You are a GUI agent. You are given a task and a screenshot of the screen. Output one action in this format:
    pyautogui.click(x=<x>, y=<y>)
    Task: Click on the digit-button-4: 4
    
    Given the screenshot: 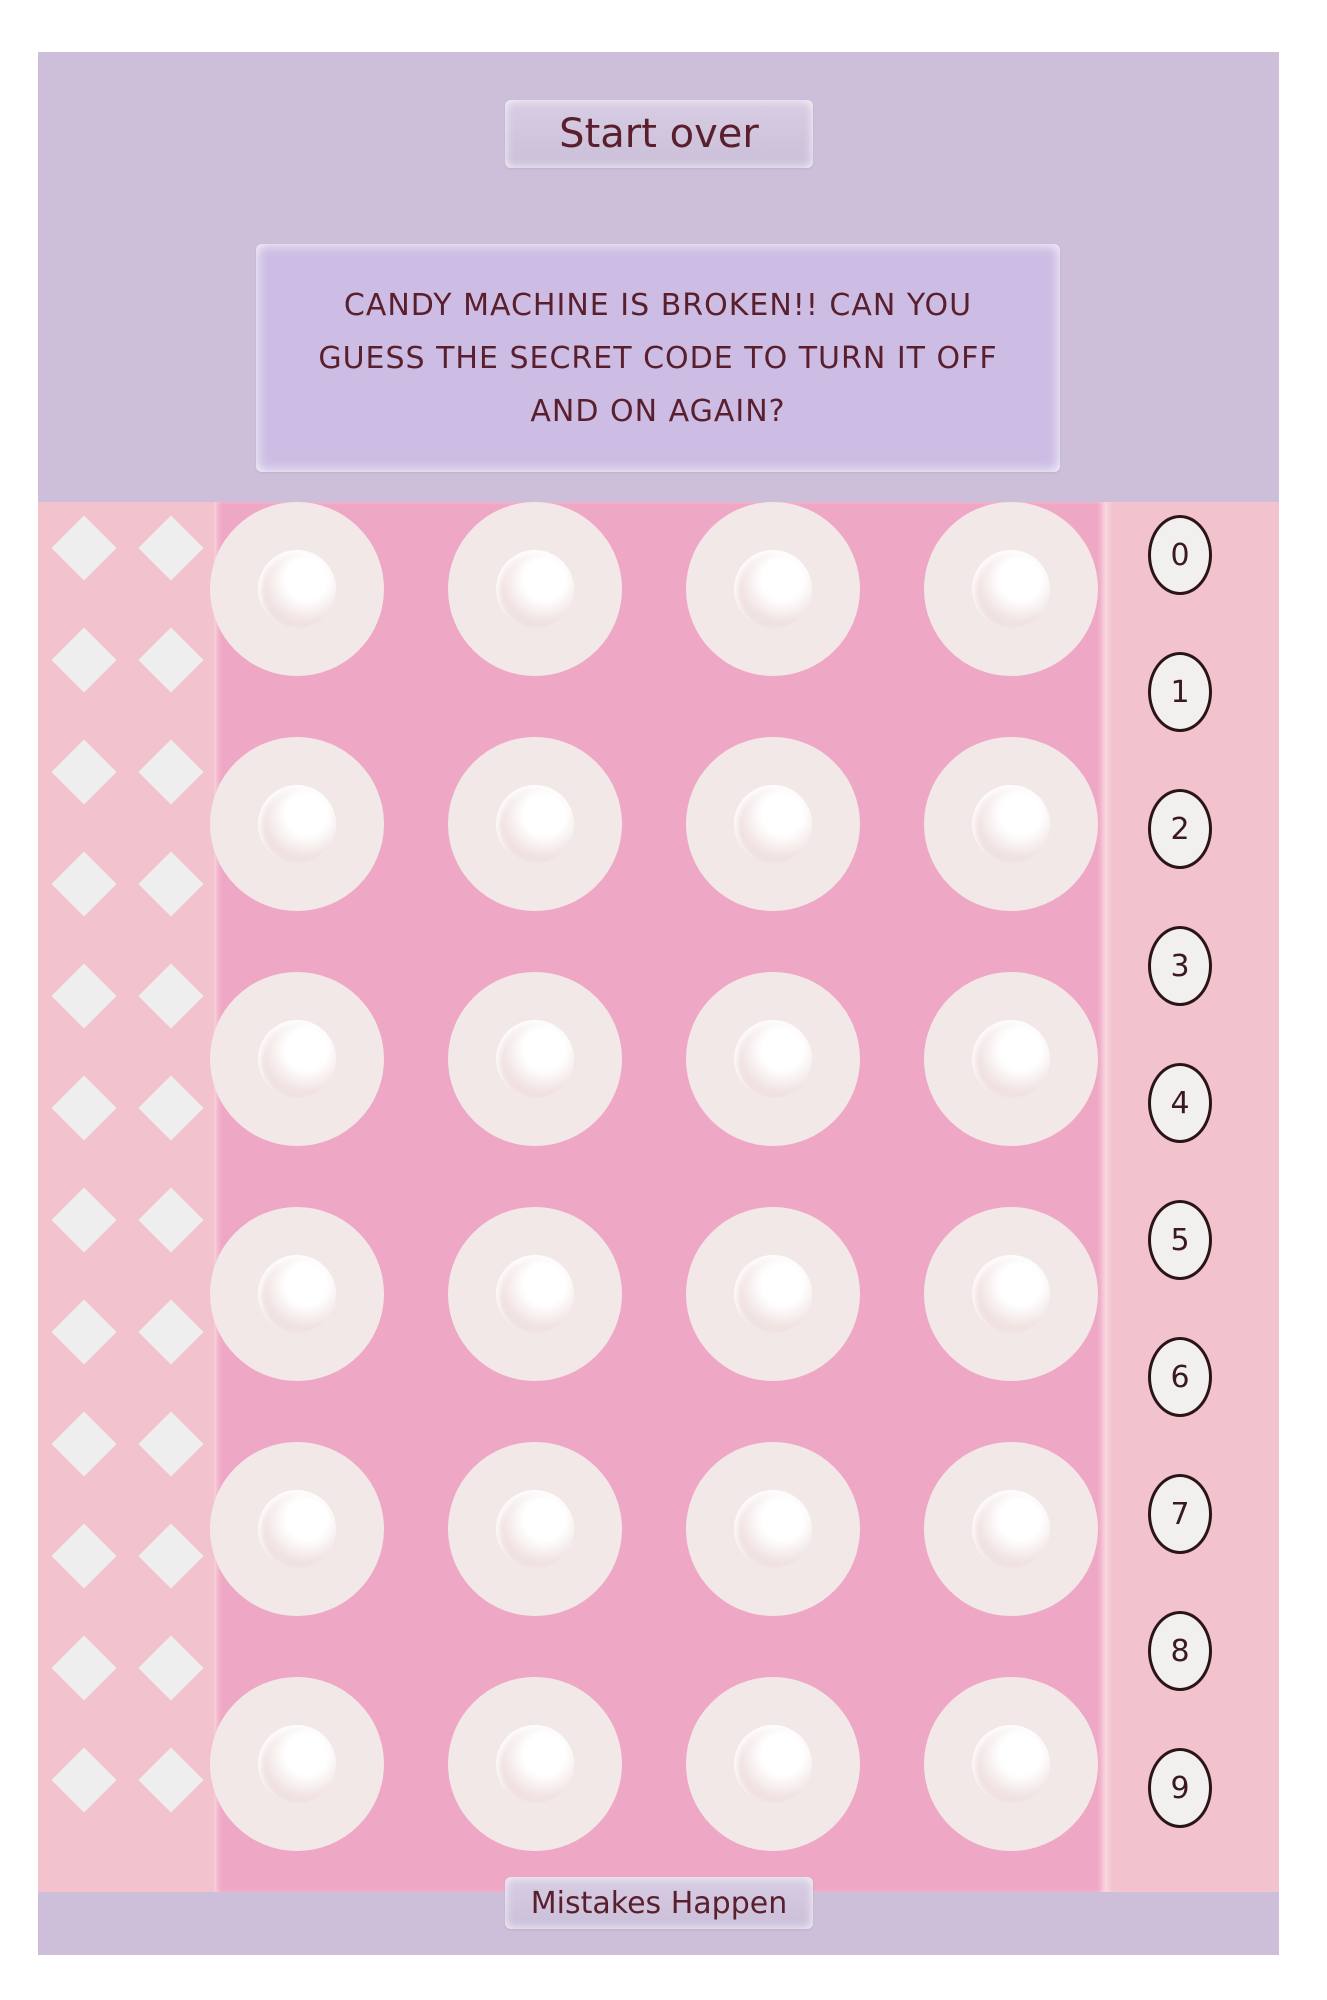 What is the action you would take?
    pyautogui.click(x=1180, y=1103)
    